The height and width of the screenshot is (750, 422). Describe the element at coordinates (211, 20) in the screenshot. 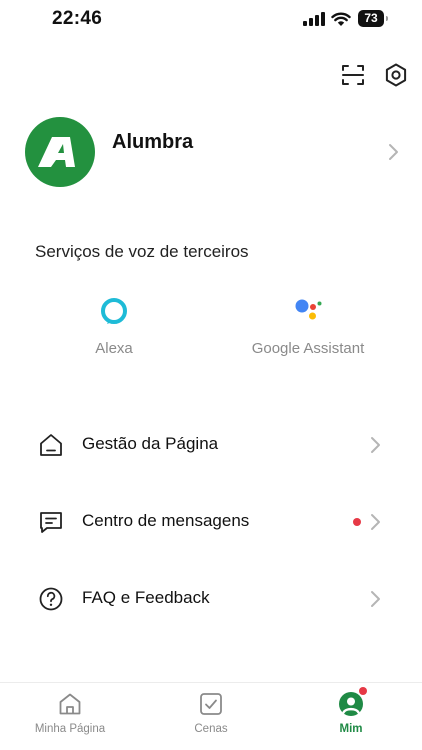

I see `status-bar: 22:46 73` at that location.